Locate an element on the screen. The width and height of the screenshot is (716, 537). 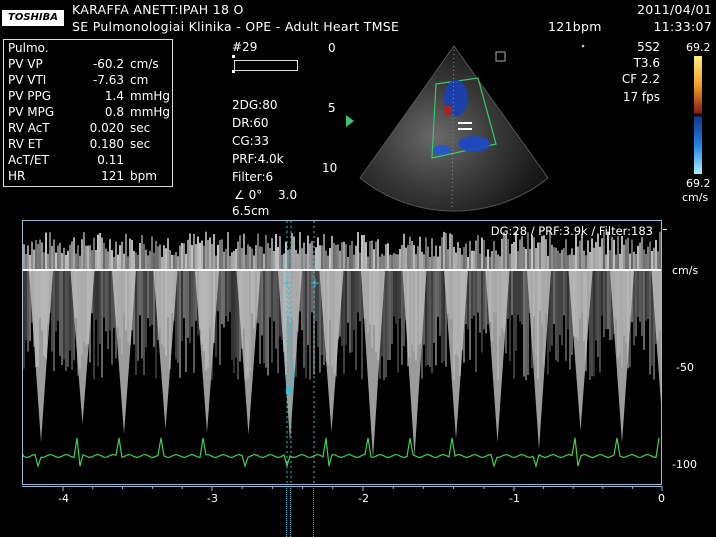
measurement-row: PV VP -60.2 cm/s is located at coordinates (89, 65).